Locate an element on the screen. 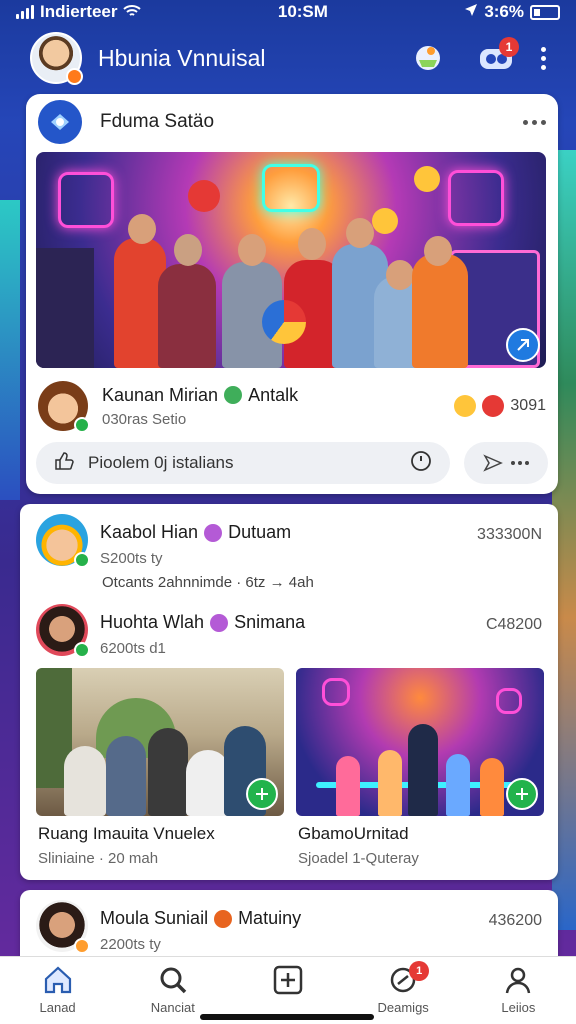 The height and width of the screenshot is (1024, 576). page-title: Hbunia Vnnuisal is located at coordinates (182, 57).